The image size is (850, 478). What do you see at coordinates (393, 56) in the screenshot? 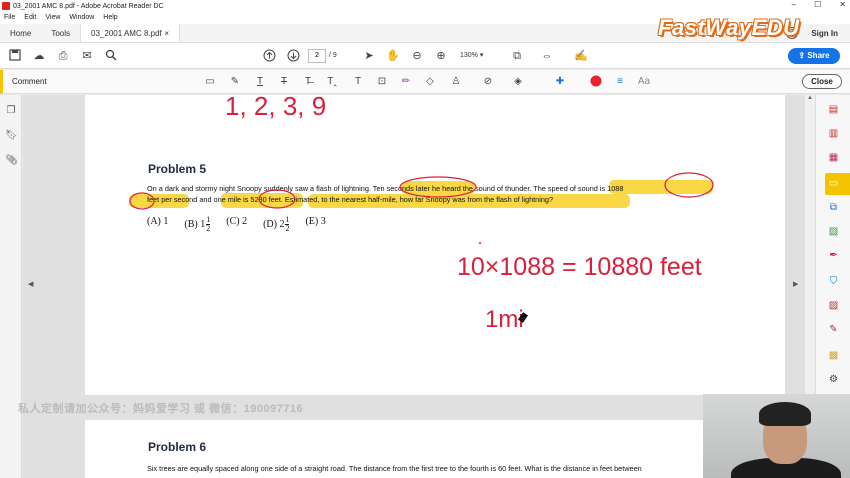
I see `hand-tool-icon: ✋` at bounding box center [393, 56].